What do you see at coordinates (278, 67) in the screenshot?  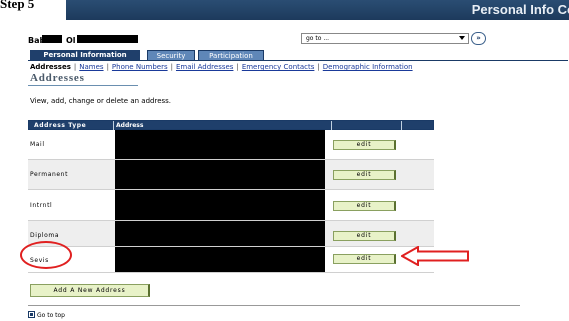 I see `sublink-emergency-contacts: Emergency Contacts` at bounding box center [278, 67].